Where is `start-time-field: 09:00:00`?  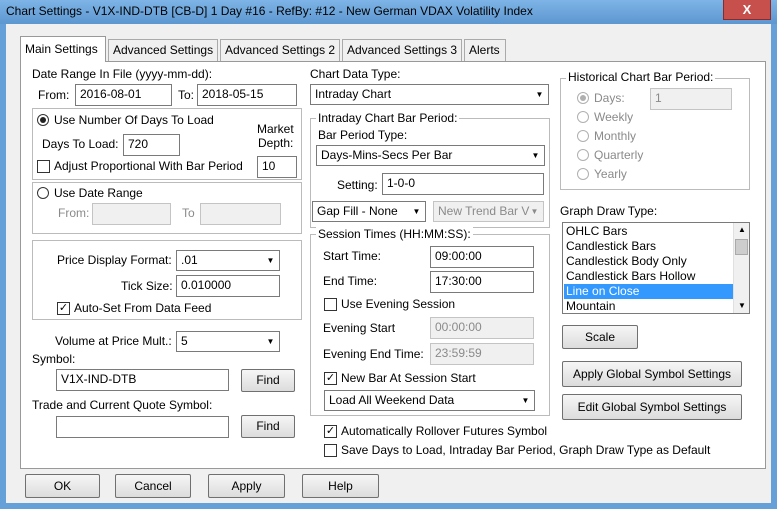 start-time-field: 09:00:00 is located at coordinates (482, 257).